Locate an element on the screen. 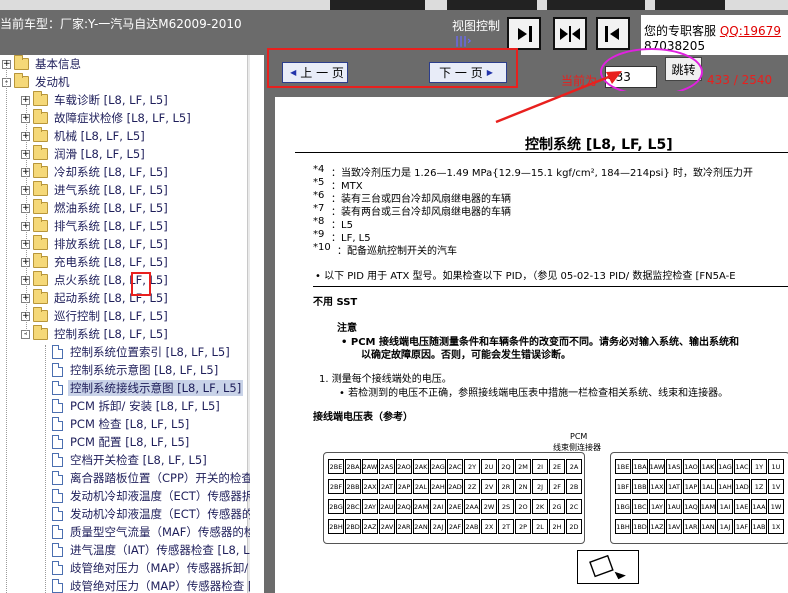 The width and height of the screenshot is (788, 593). connector-pin: 2AX is located at coordinates (370, 486).